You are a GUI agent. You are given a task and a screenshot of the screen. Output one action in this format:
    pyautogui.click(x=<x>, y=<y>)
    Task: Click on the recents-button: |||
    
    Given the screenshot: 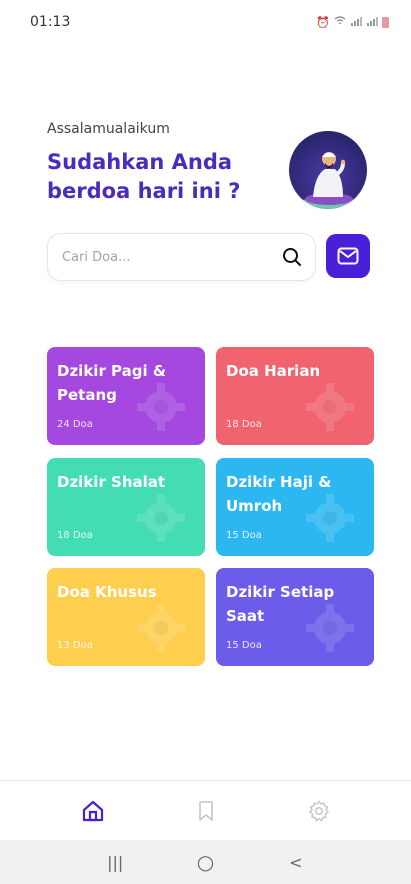 What is the action you would take?
    pyautogui.click(x=115, y=862)
    